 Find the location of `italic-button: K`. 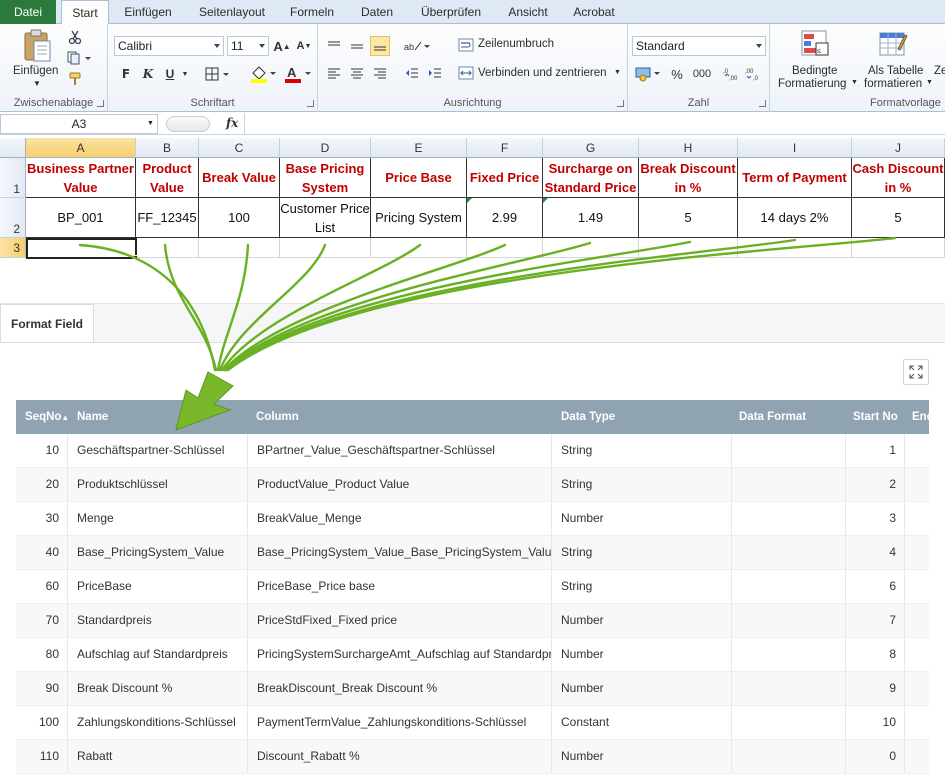

italic-button: K is located at coordinates (148, 74).